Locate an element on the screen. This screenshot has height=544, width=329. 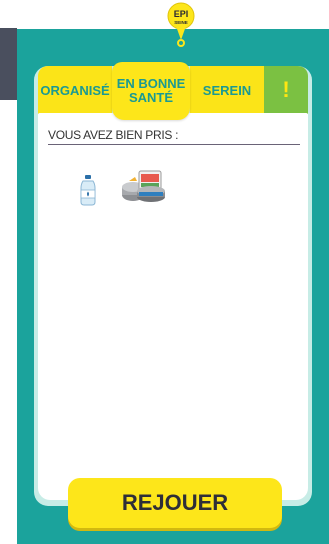
logo-text-top: EPI is located at coordinates (181, 14).